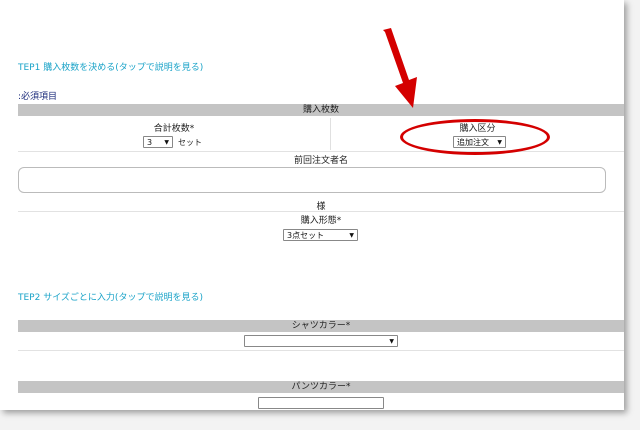 This screenshot has height=430, width=640. I want to click on total-count-value: 3, so click(150, 142).